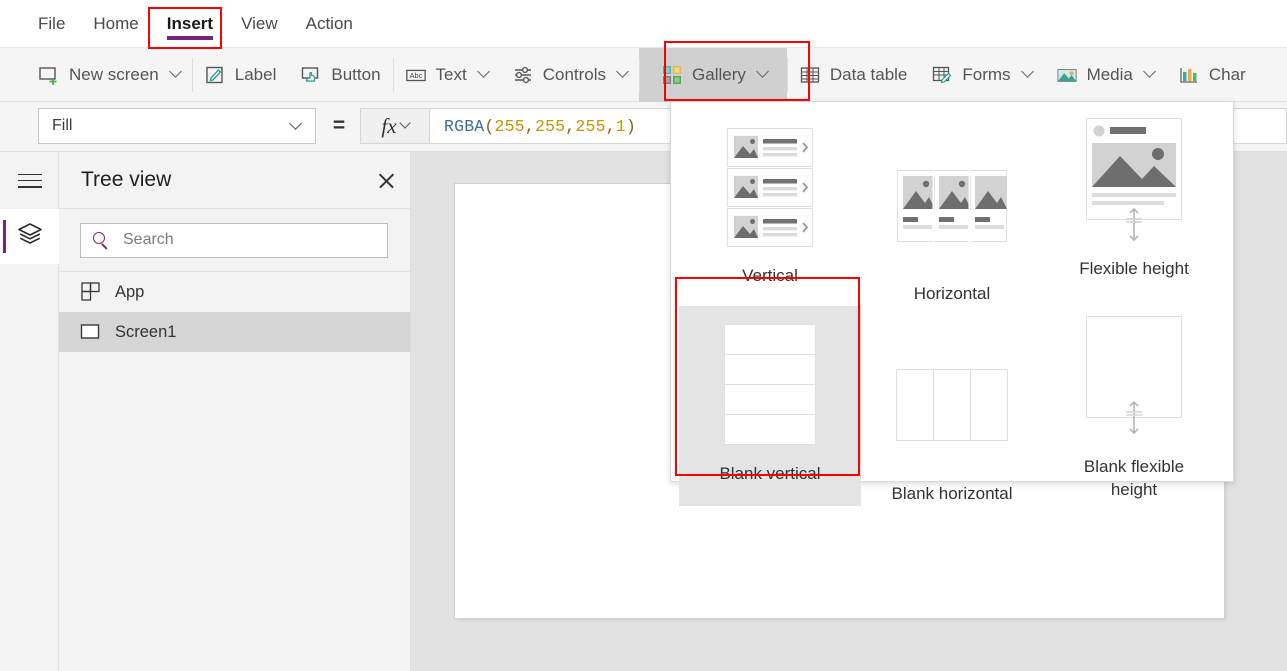  What do you see at coordinates (255, 74) in the screenshot?
I see `ribbon-item-label: Label` at bounding box center [255, 74].